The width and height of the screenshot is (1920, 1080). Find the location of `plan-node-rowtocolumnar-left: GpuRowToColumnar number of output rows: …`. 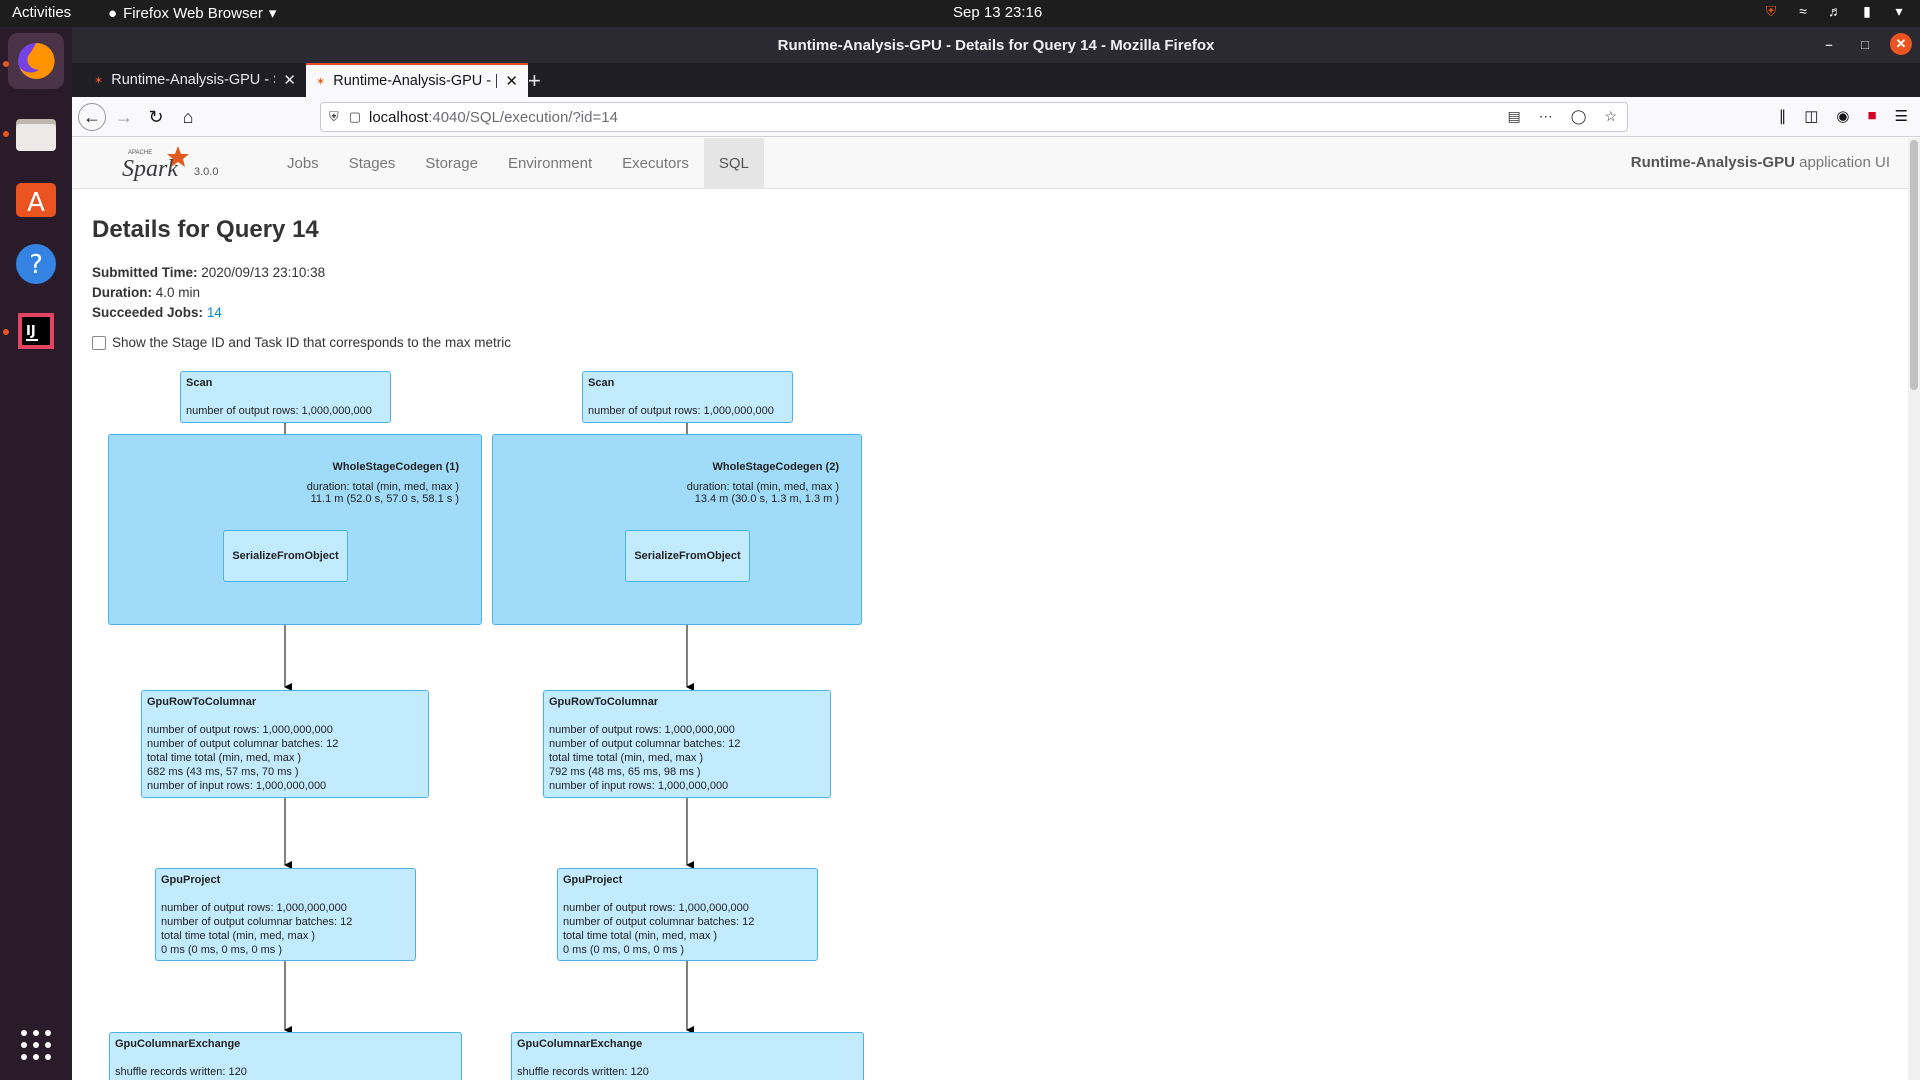

plan-node-rowtocolumnar-left: GpuRowToColumnar number of output rows: … is located at coordinates (285, 744).